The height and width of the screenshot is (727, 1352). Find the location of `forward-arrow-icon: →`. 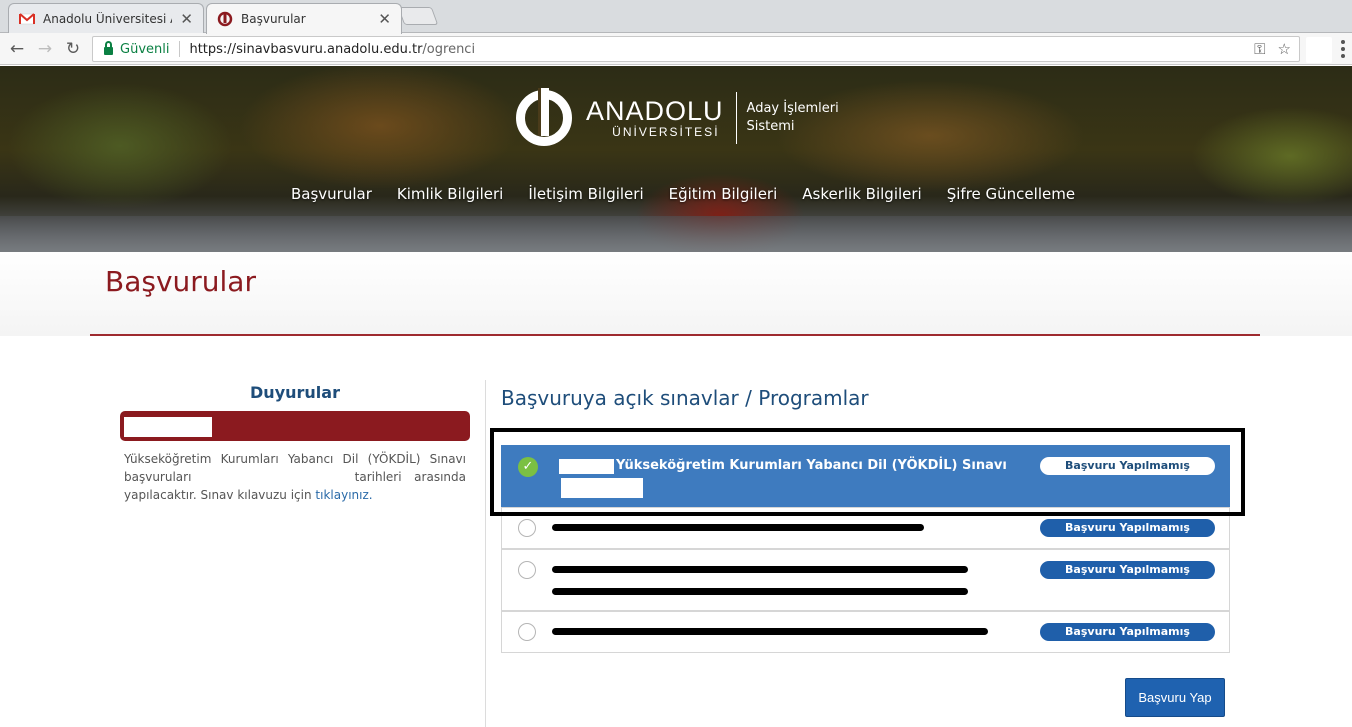

forward-arrow-icon: → is located at coordinates (45, 49).